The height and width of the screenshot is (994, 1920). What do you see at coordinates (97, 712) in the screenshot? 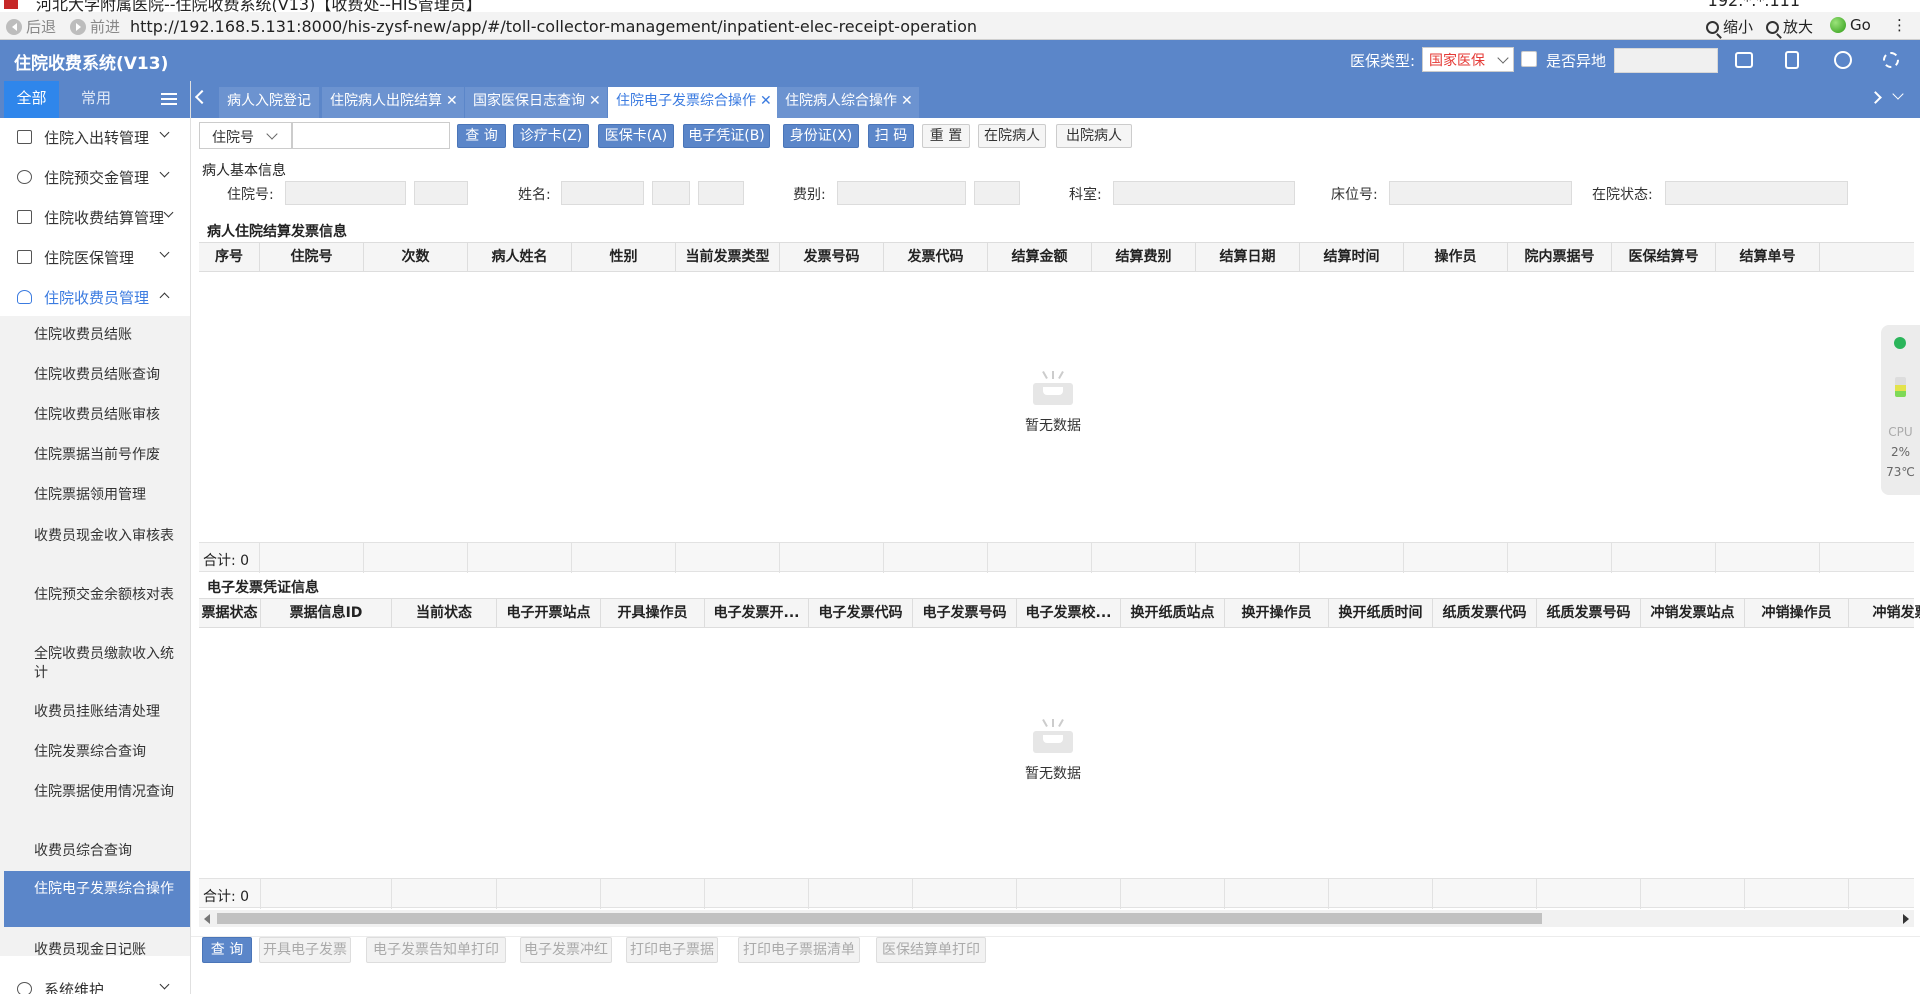
I see `sub-item-clearance: 收费员挂账结清处理` at bounding box center [97, 712].